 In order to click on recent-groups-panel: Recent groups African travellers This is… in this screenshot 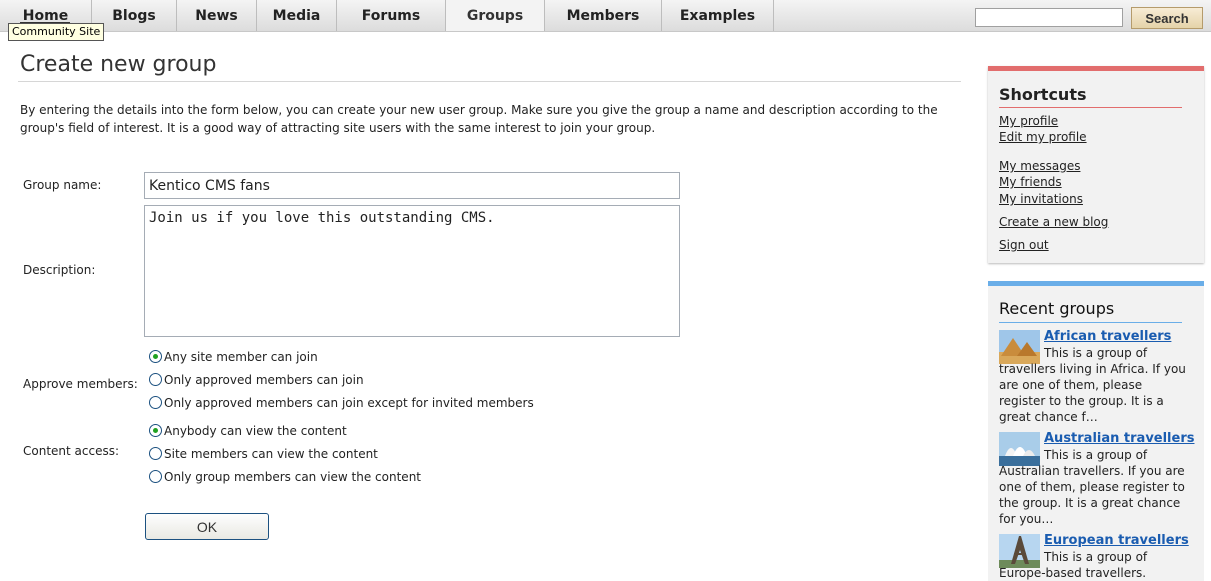, I will do `click(1096, 431)`.